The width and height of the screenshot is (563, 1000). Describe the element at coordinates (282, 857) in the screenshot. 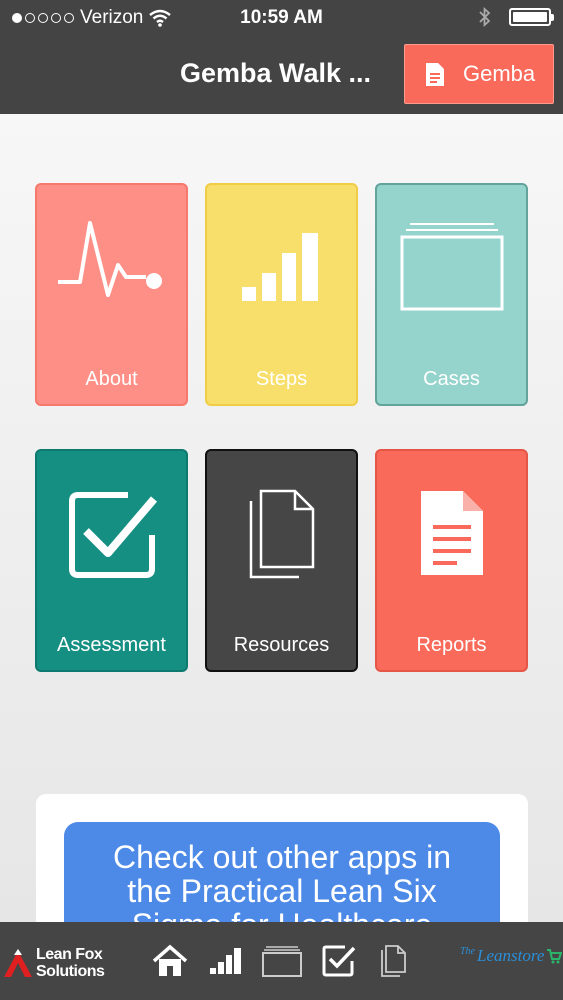

I see `promo-line-1: Check out other apps in` at that location.